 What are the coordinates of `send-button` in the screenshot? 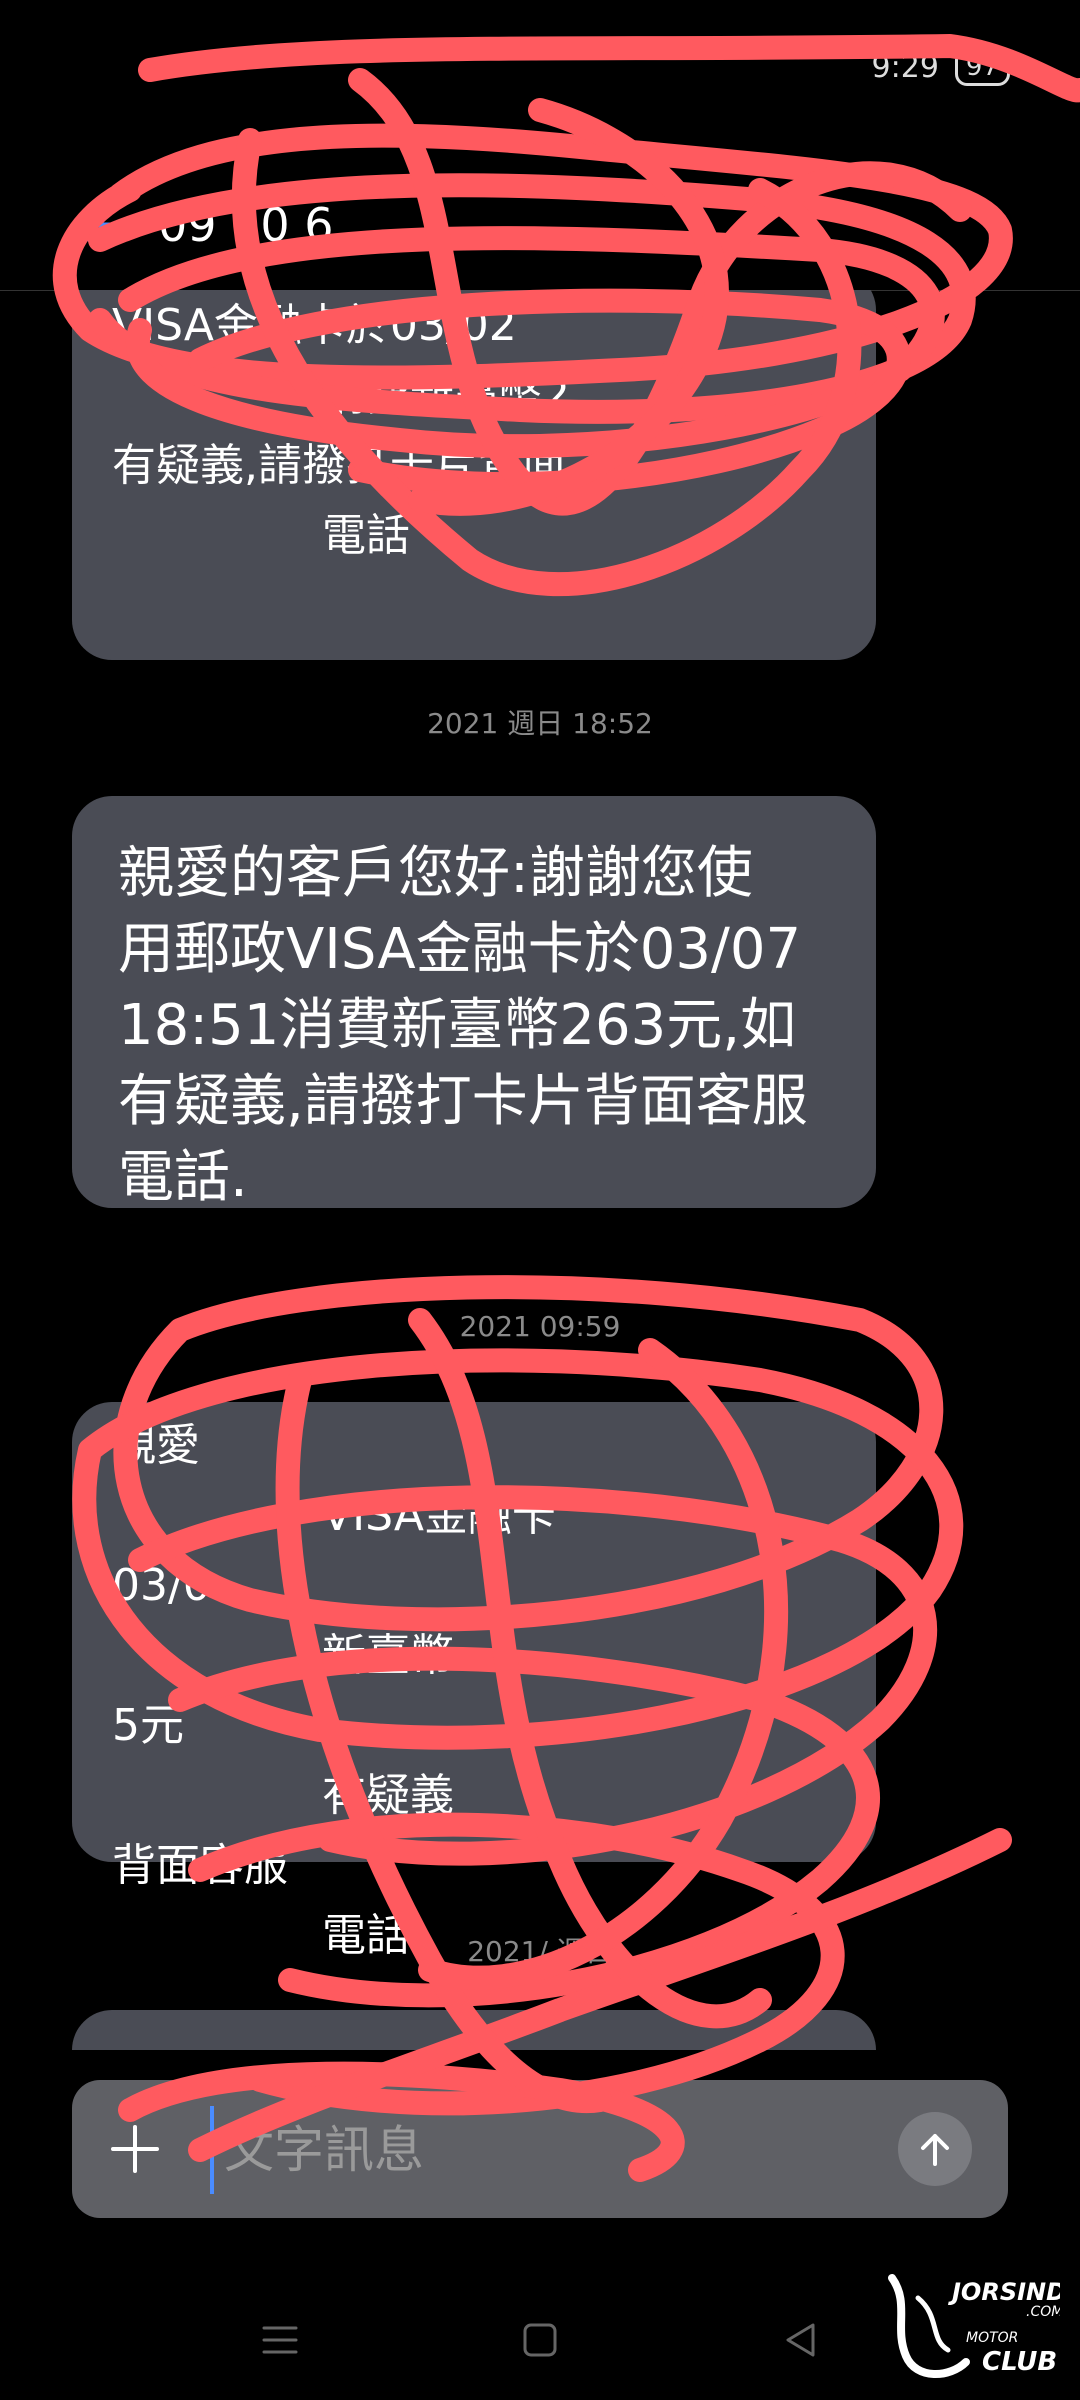 It's located at (935, 2149).